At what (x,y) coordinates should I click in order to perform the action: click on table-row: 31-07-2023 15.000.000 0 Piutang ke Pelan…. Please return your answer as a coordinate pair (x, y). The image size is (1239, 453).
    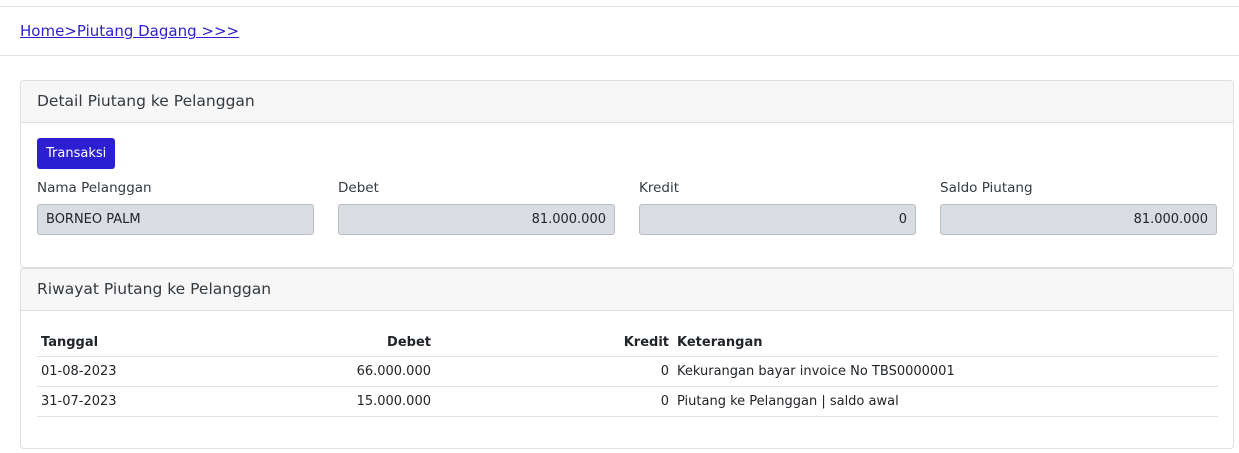
    Looking at the image, I should click on (627, 401).